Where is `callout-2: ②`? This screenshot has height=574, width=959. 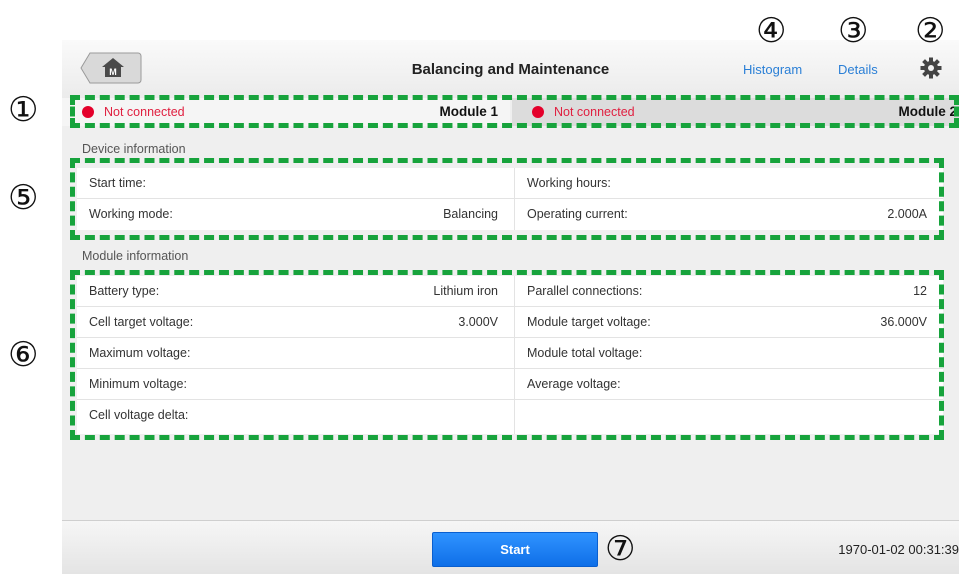 callout-2: ② is located at coordinates (930, 31).